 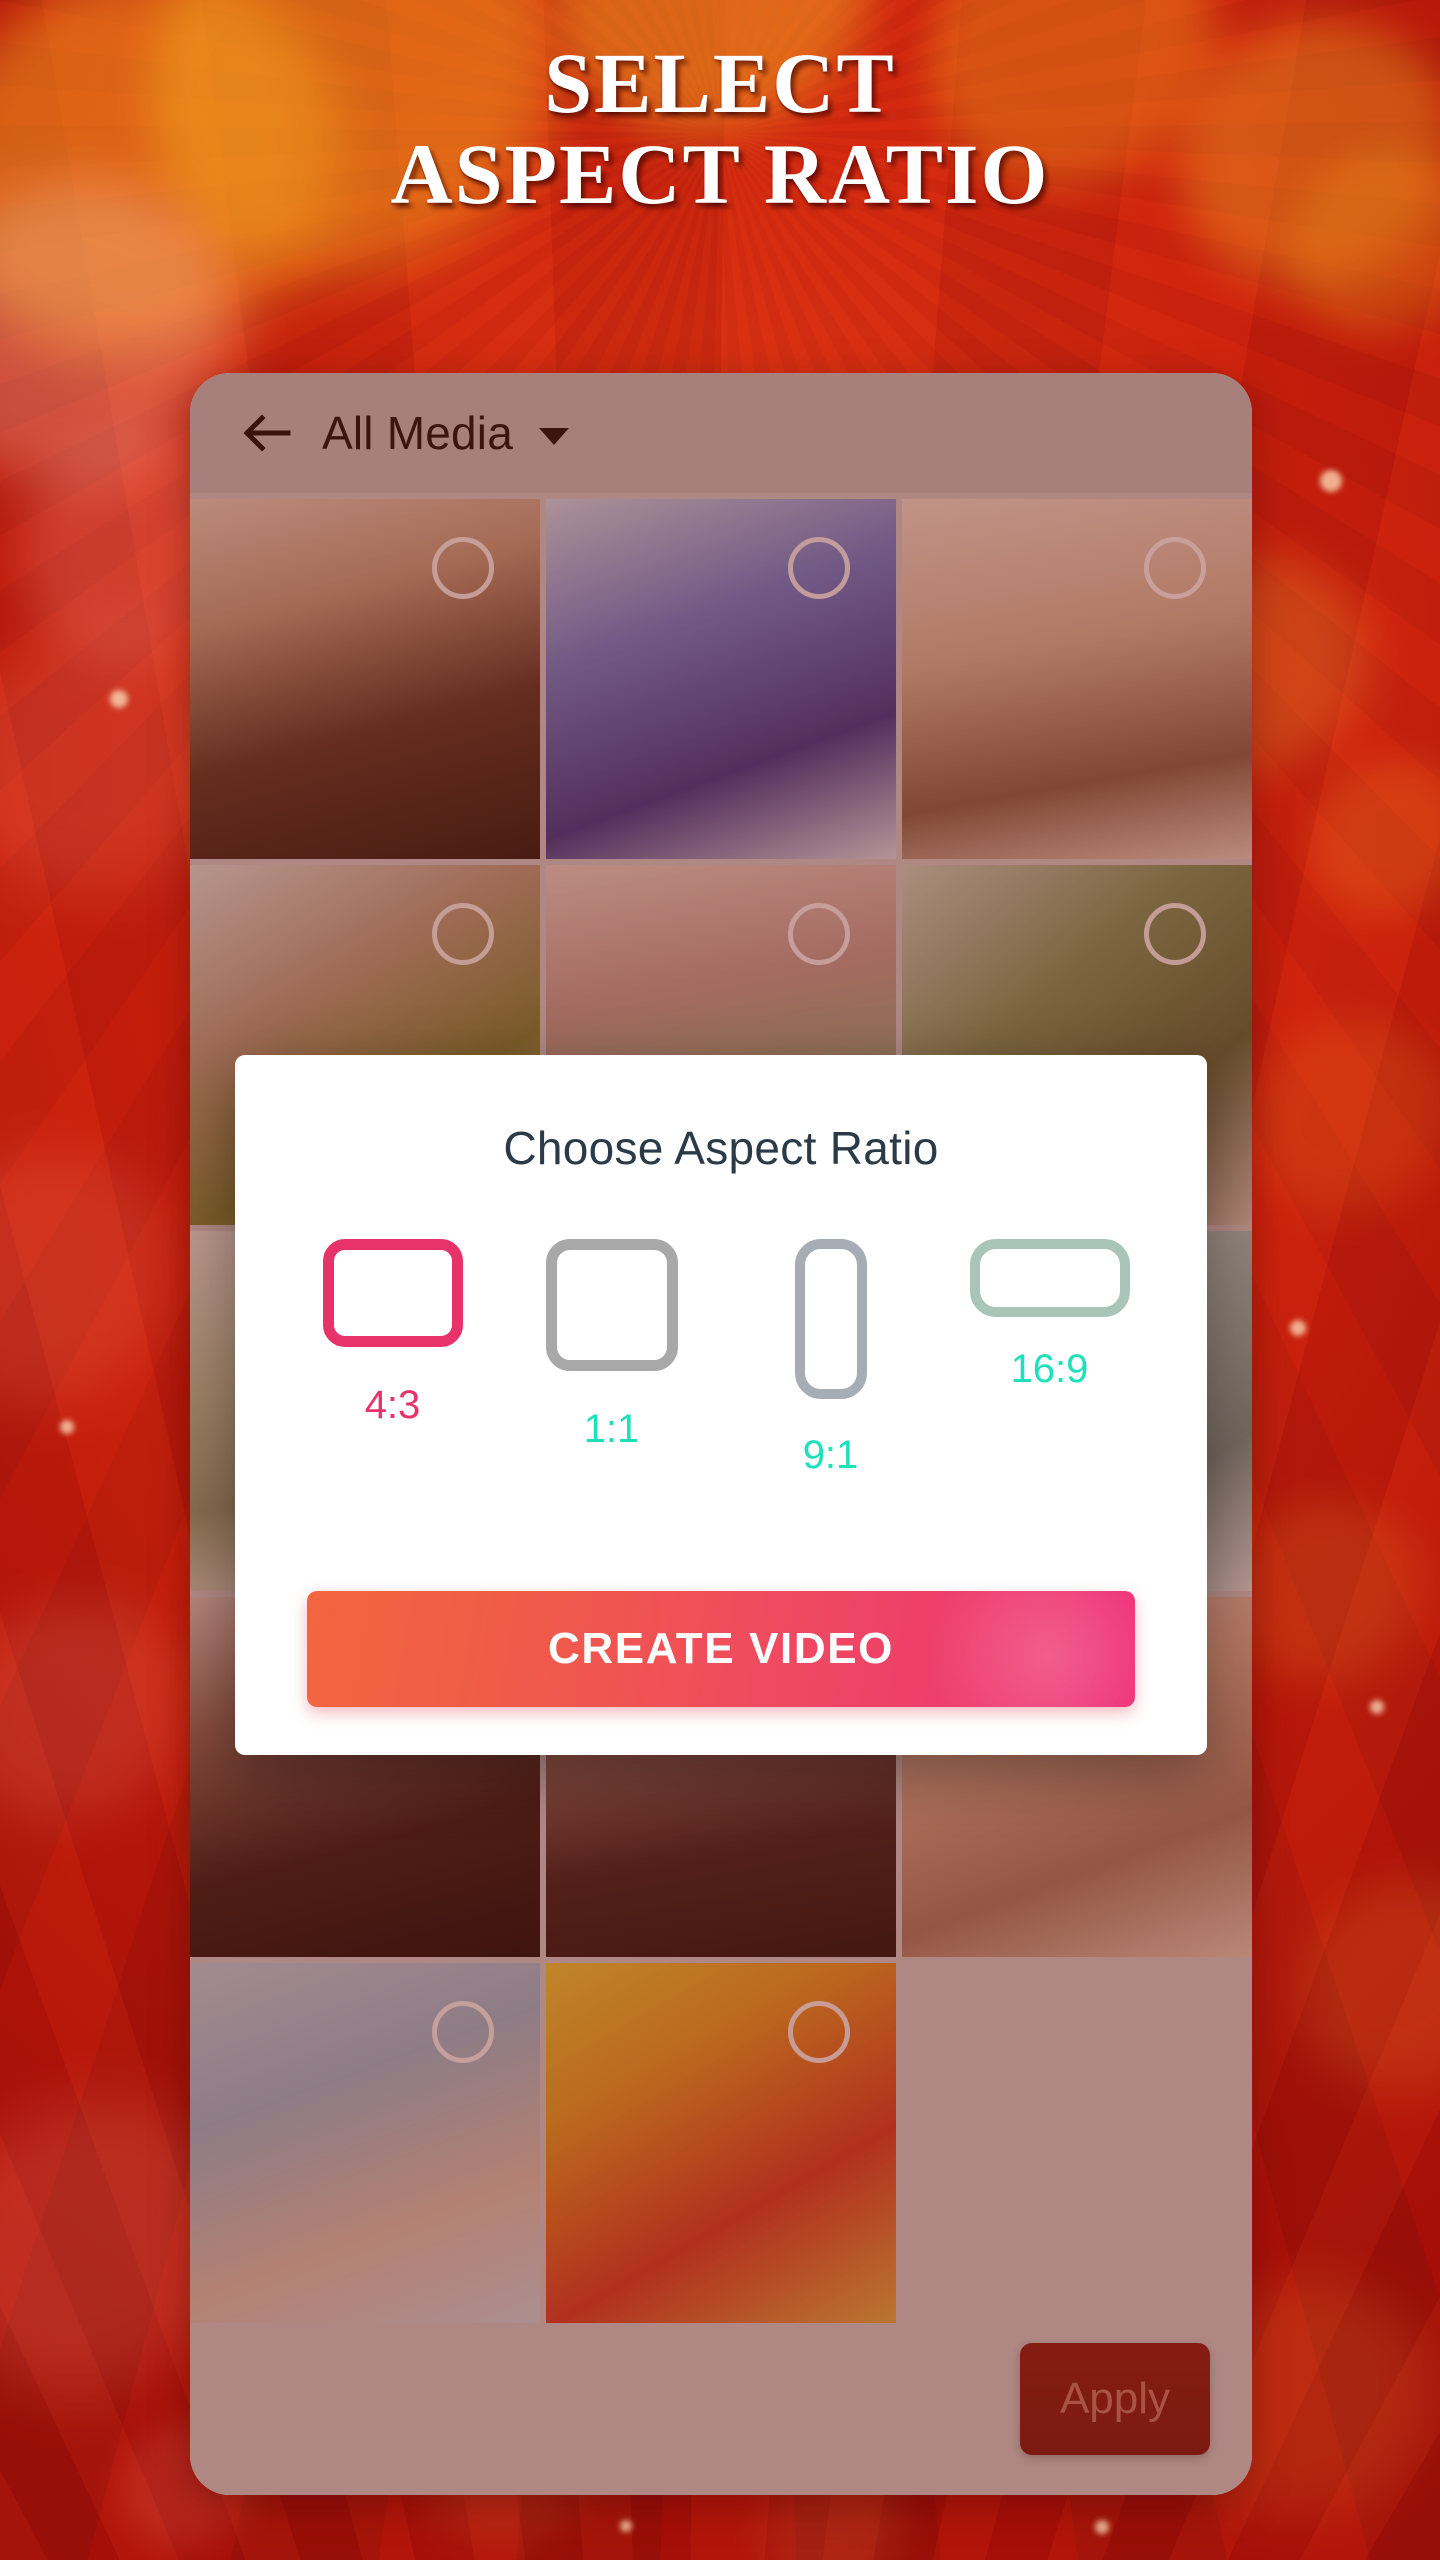 What do you see at coordinates (1115, 2399) in the screenshot?
I see `apply-button: Apply` at bounding box center [1115, 2399].